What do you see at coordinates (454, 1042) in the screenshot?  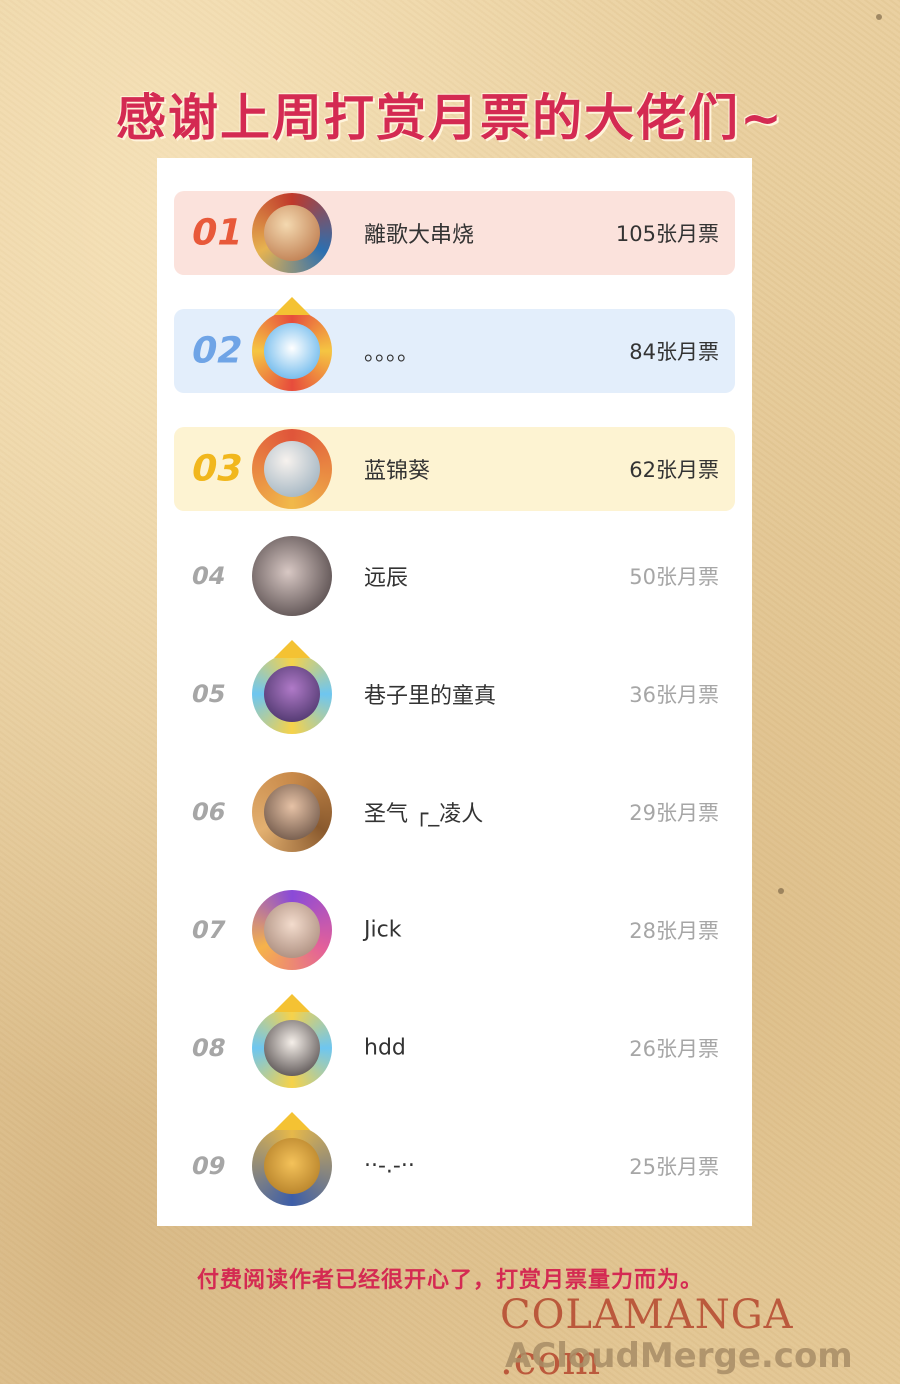 I see `rank-row-8: 08 hdd 26张月票` at bounding box center [454, 1042].